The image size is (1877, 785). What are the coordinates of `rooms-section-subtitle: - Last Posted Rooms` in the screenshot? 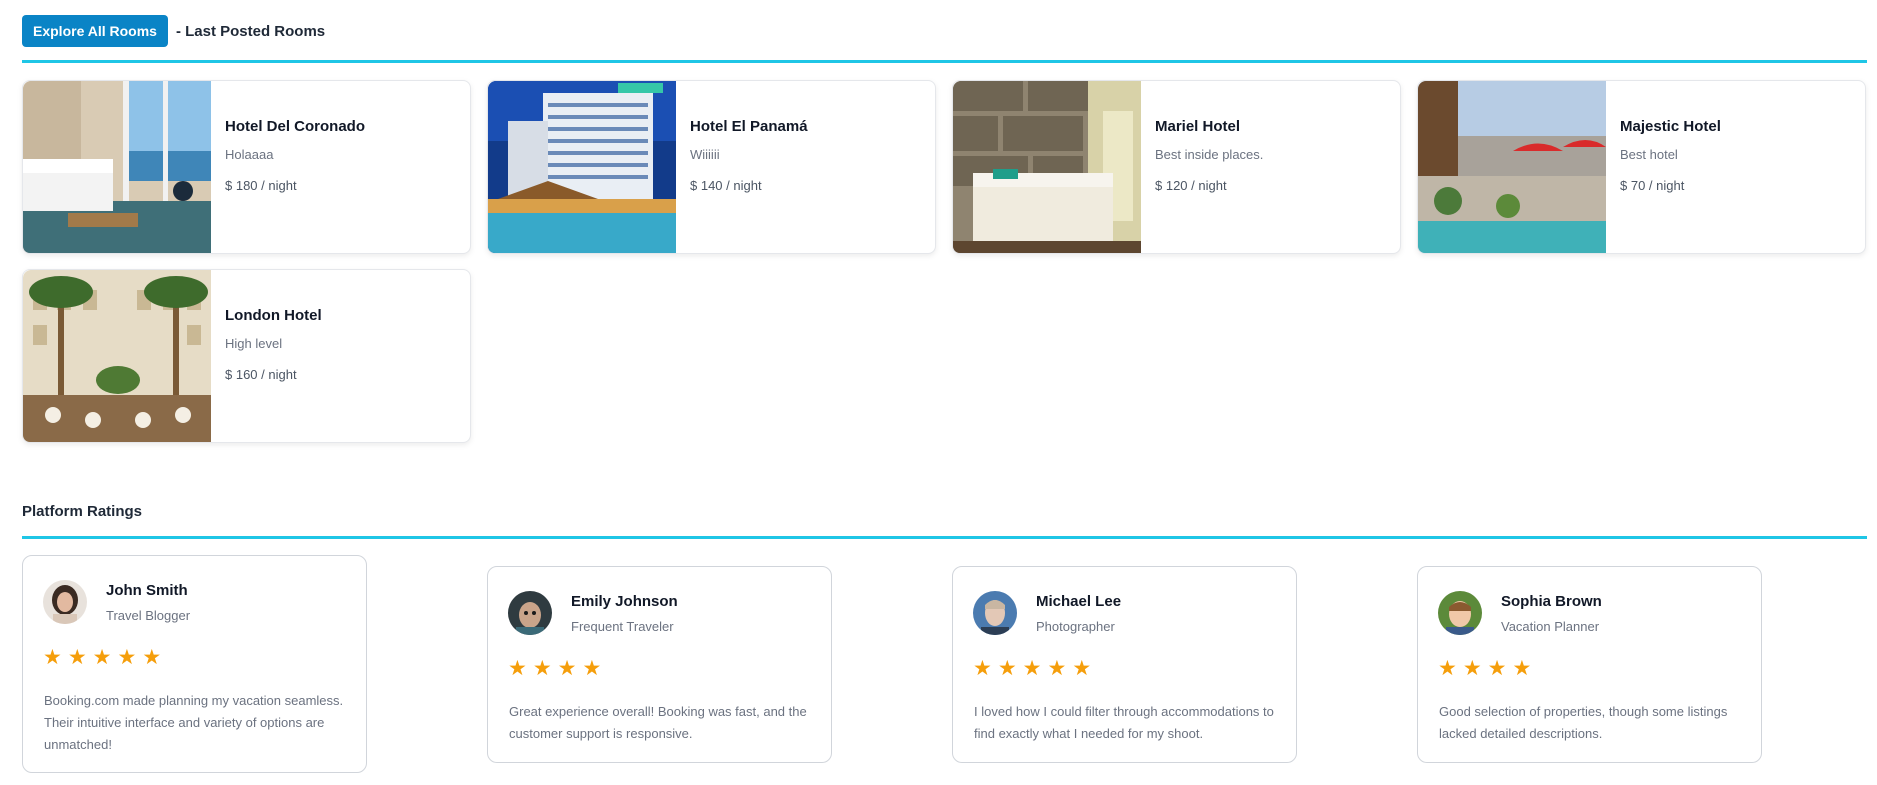 It's located at (250, 31).